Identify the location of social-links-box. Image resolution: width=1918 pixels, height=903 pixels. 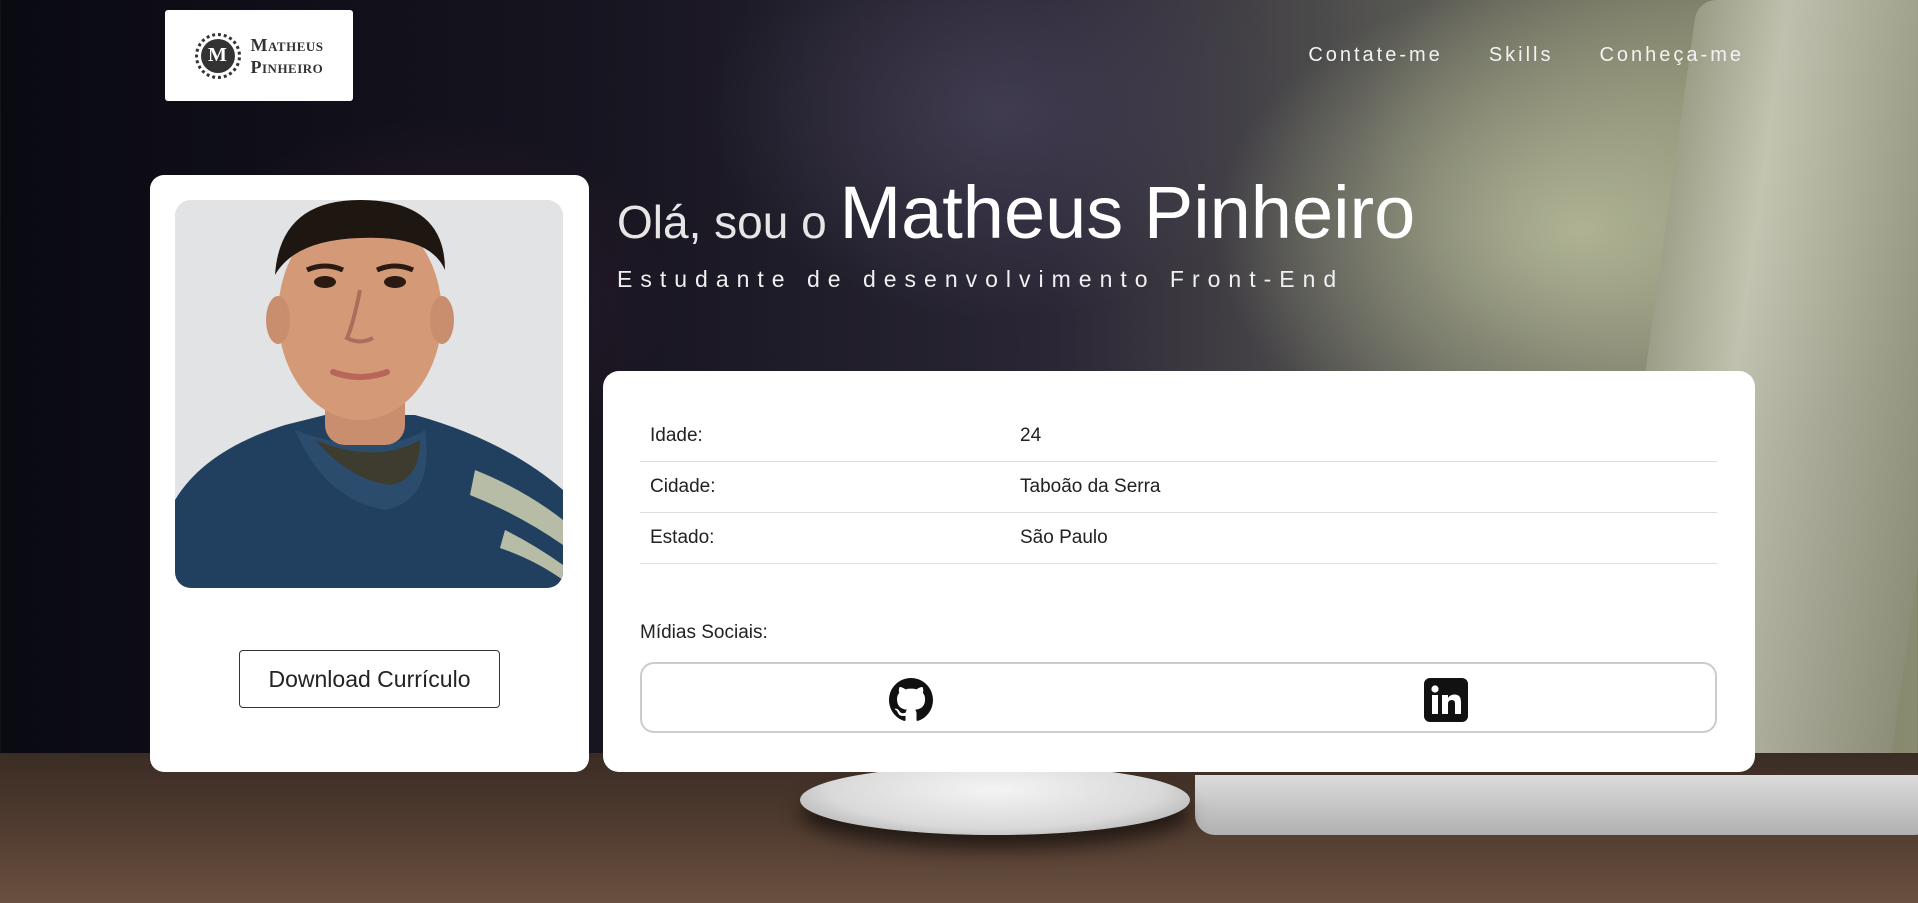
(1178, 697).